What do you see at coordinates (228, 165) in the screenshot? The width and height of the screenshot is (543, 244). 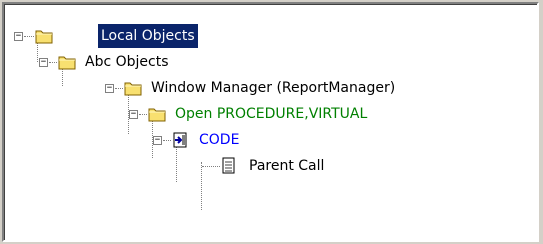 I see `document-icon` at bounding box center [228, 165].